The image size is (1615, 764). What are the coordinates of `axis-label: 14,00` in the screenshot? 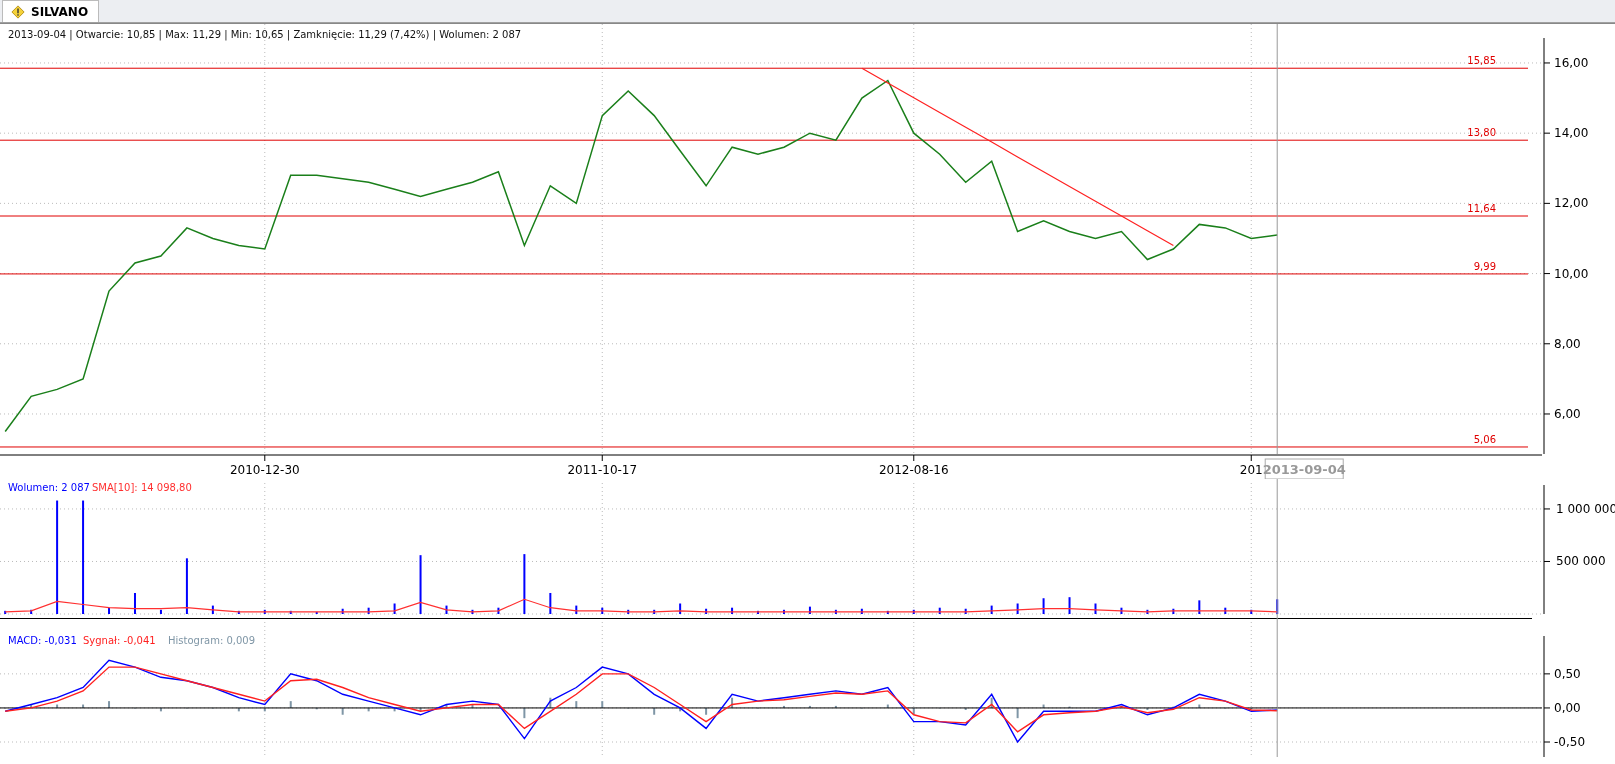 It's located at (1571, 133).